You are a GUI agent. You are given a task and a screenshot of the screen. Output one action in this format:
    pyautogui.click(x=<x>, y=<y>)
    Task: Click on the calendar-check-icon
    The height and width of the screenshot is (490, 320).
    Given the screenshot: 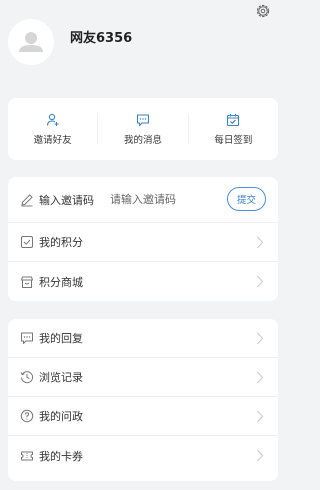 What is the action you would take?
    pyautogui.click(x=233, y=119)
    